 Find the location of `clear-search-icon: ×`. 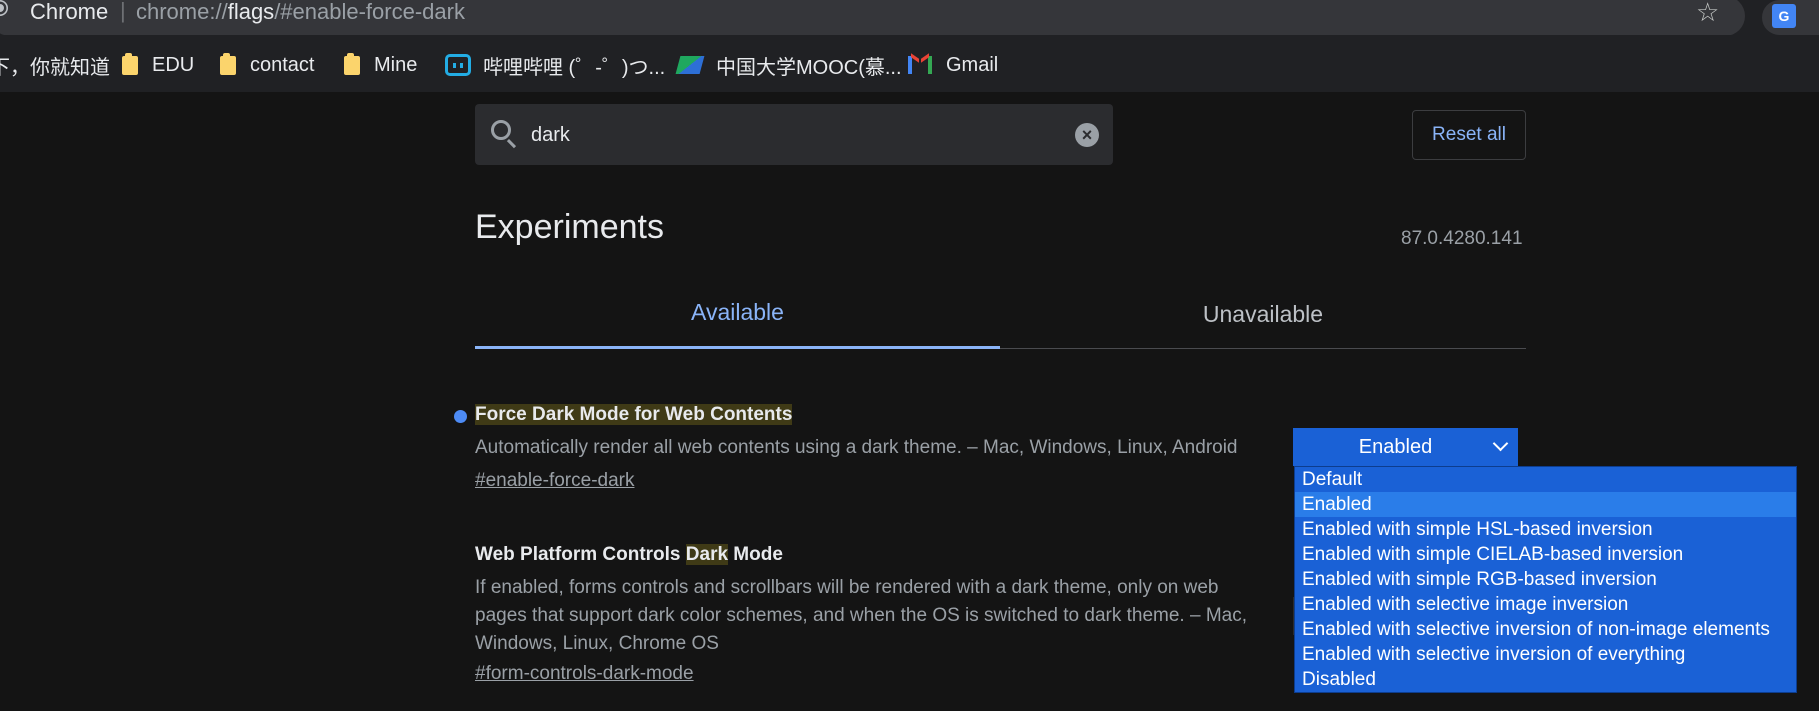

clear-search-icon: × is located at coordinates (1087, 135).